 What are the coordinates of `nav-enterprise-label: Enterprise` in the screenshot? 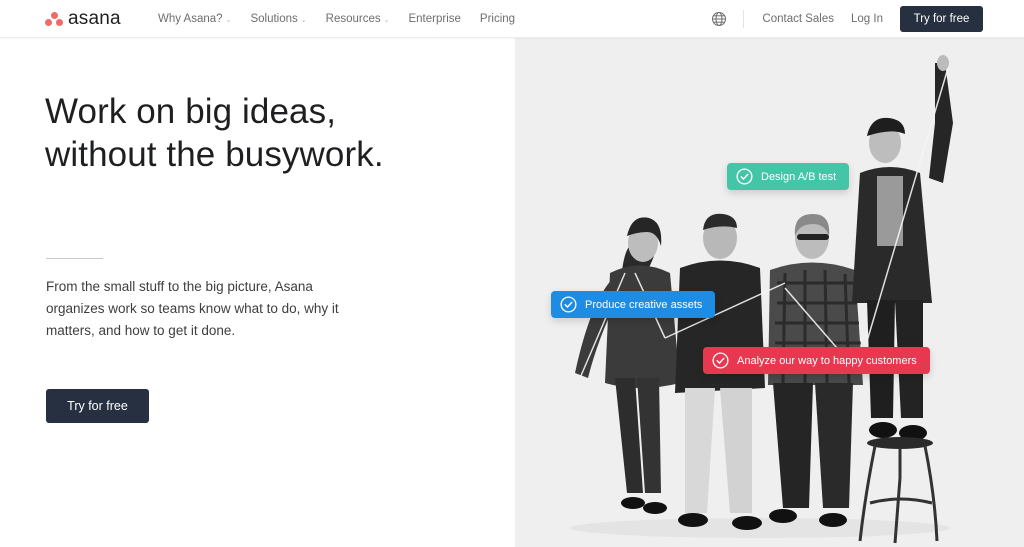 It's located at (434, 18).